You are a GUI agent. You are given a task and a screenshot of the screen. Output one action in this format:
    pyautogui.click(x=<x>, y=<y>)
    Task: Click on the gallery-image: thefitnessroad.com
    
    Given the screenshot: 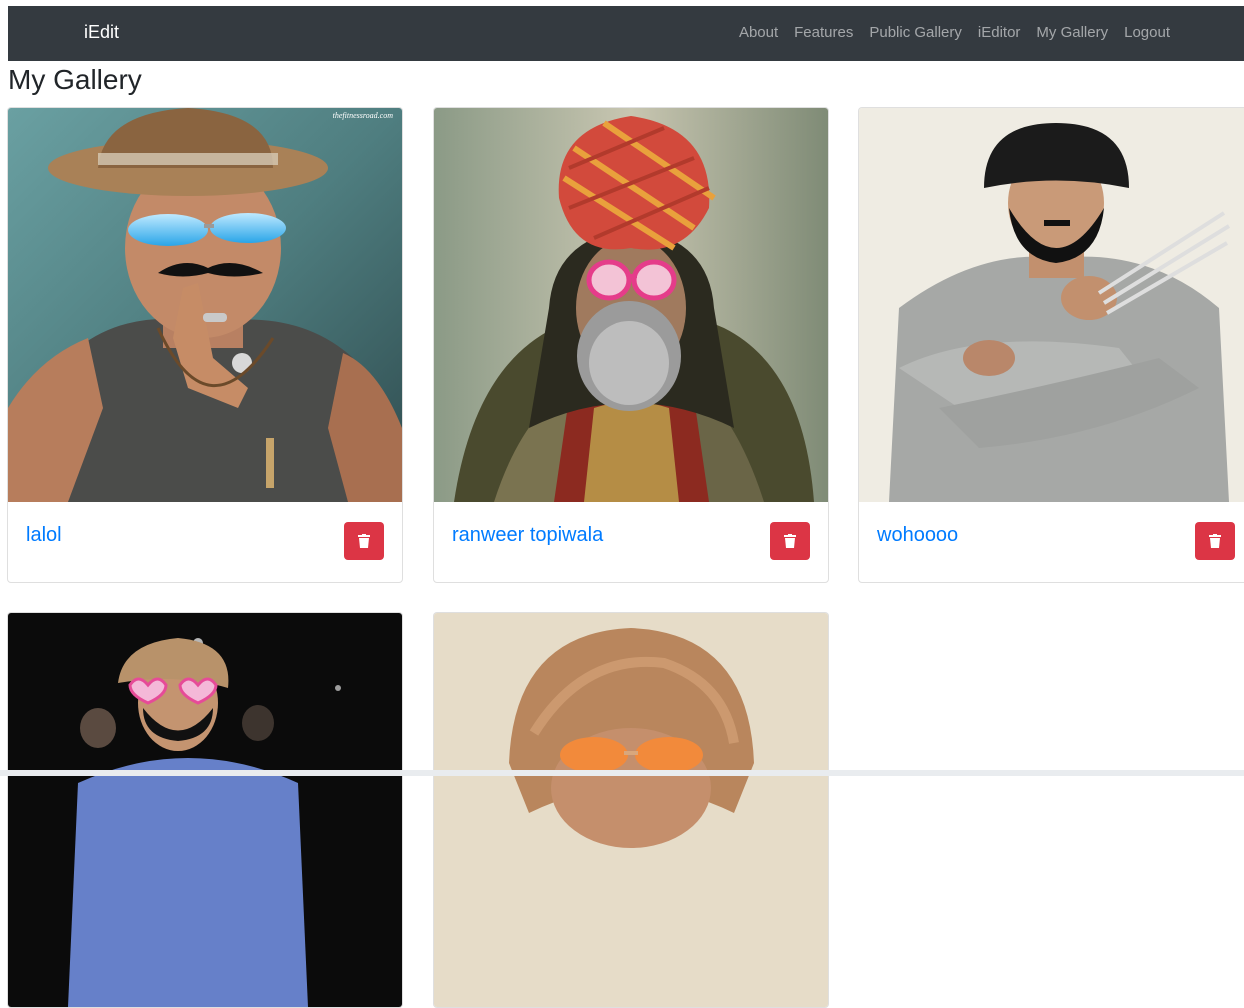 What is the action you would take?
    pyautogui.click(x=205, y=305)
    